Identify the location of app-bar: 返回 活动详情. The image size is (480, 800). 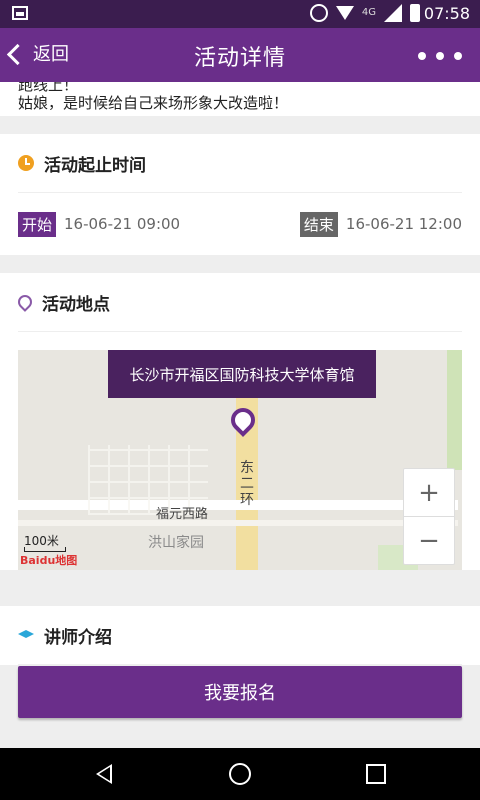
(240, 55).